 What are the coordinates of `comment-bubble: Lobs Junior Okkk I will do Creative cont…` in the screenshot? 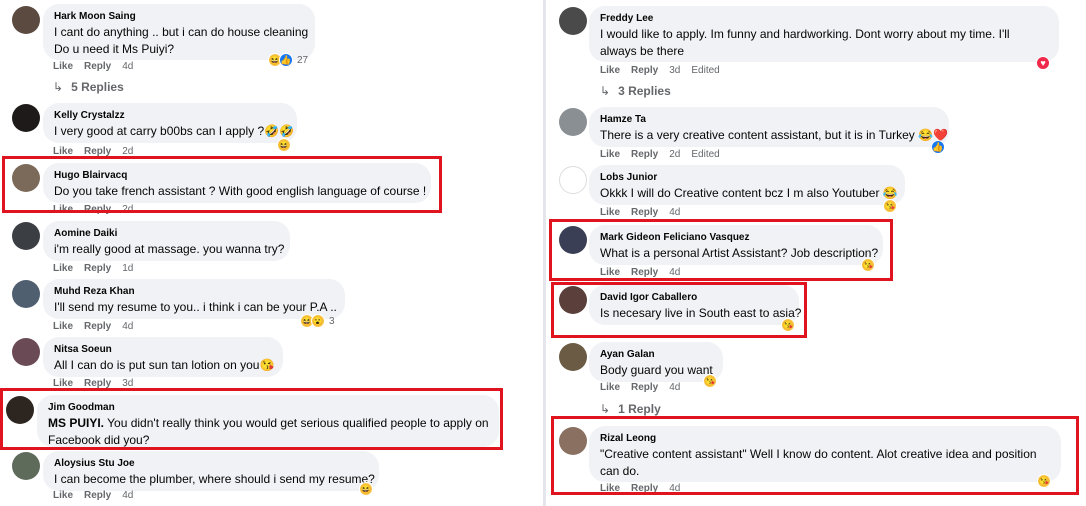 It's located at (747, 185).